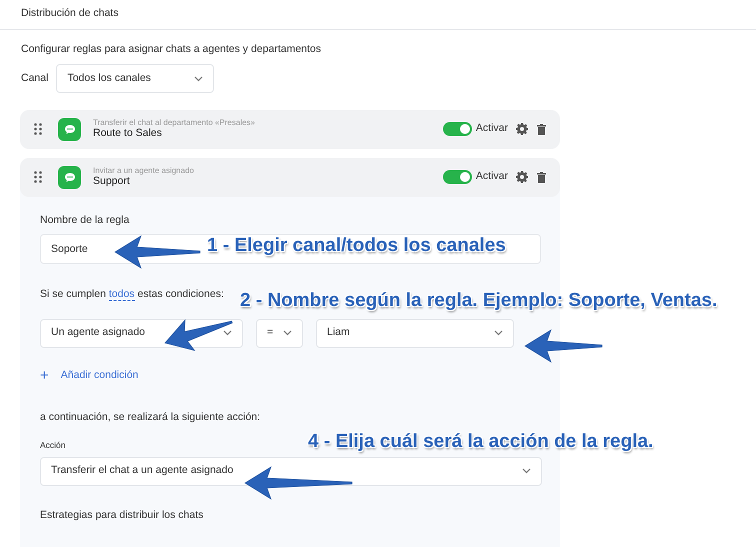 This screenshot has width=756, height=547. Describe the element at coordinates (150, 418) in the screenshot. I see `action-intro-text: a continuación, se realizará la siguiente acción:` at that location.